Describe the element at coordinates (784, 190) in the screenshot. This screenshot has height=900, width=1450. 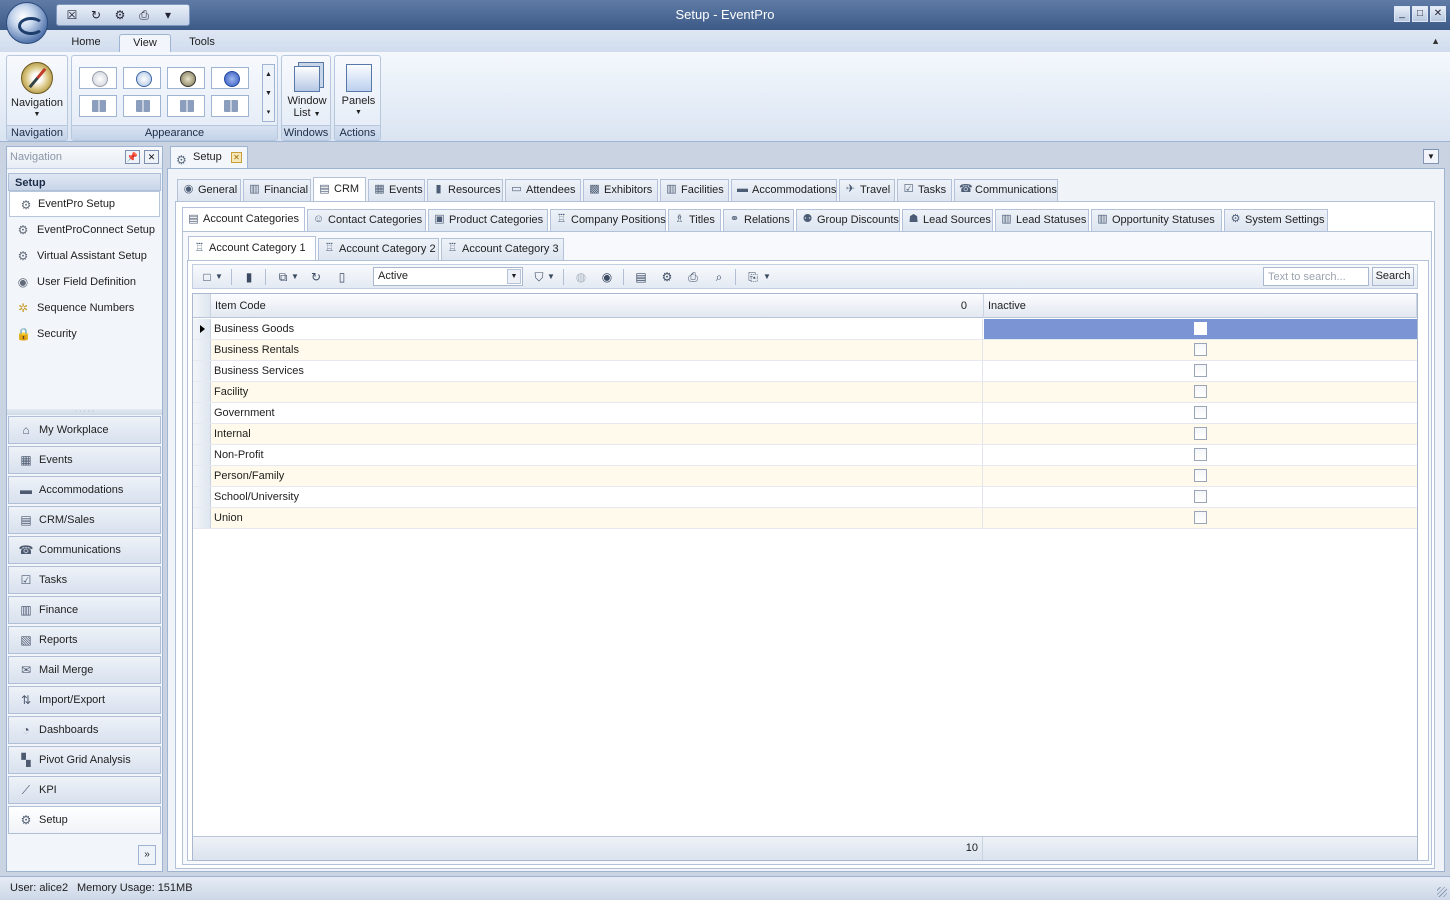
I see `tab-accommodations: ▬ Accommodations` at that location.